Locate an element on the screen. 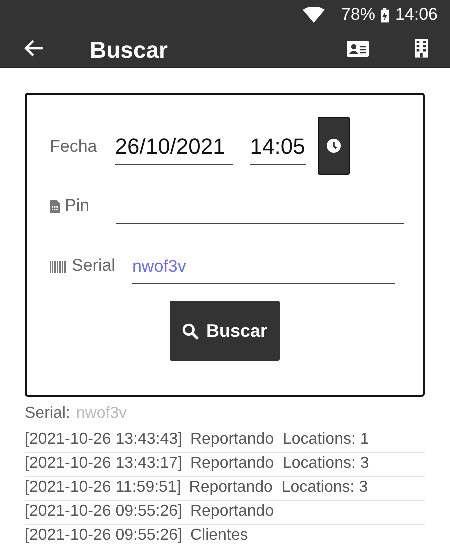 This screenshot has width=450, height=554. clock-icon is located at coordinates (334, 146).